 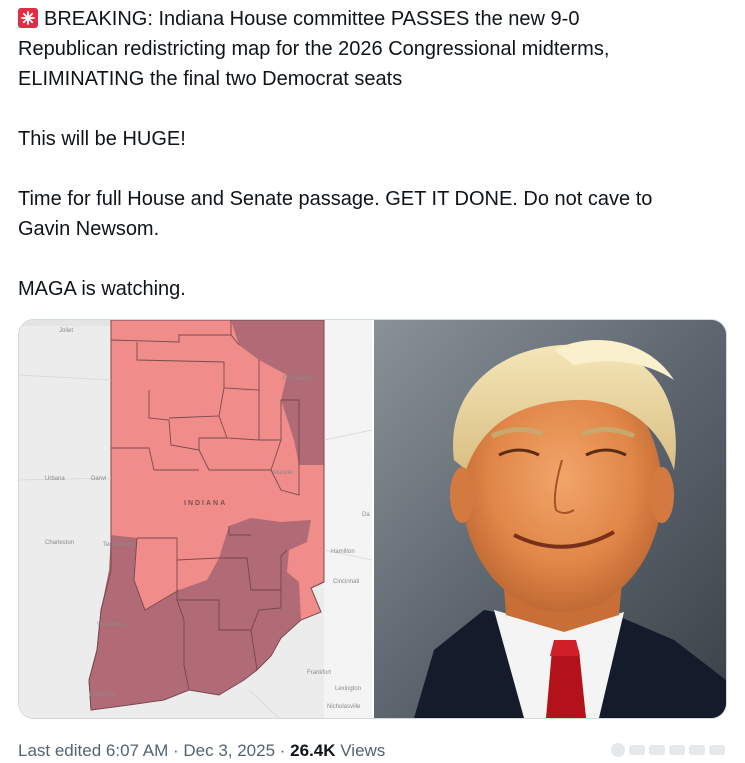 What do you see at coordinates (119, 545) in the screenshot?
I see `map-label-terre-haute: Terre Haute` at bounding box center [119, 545].